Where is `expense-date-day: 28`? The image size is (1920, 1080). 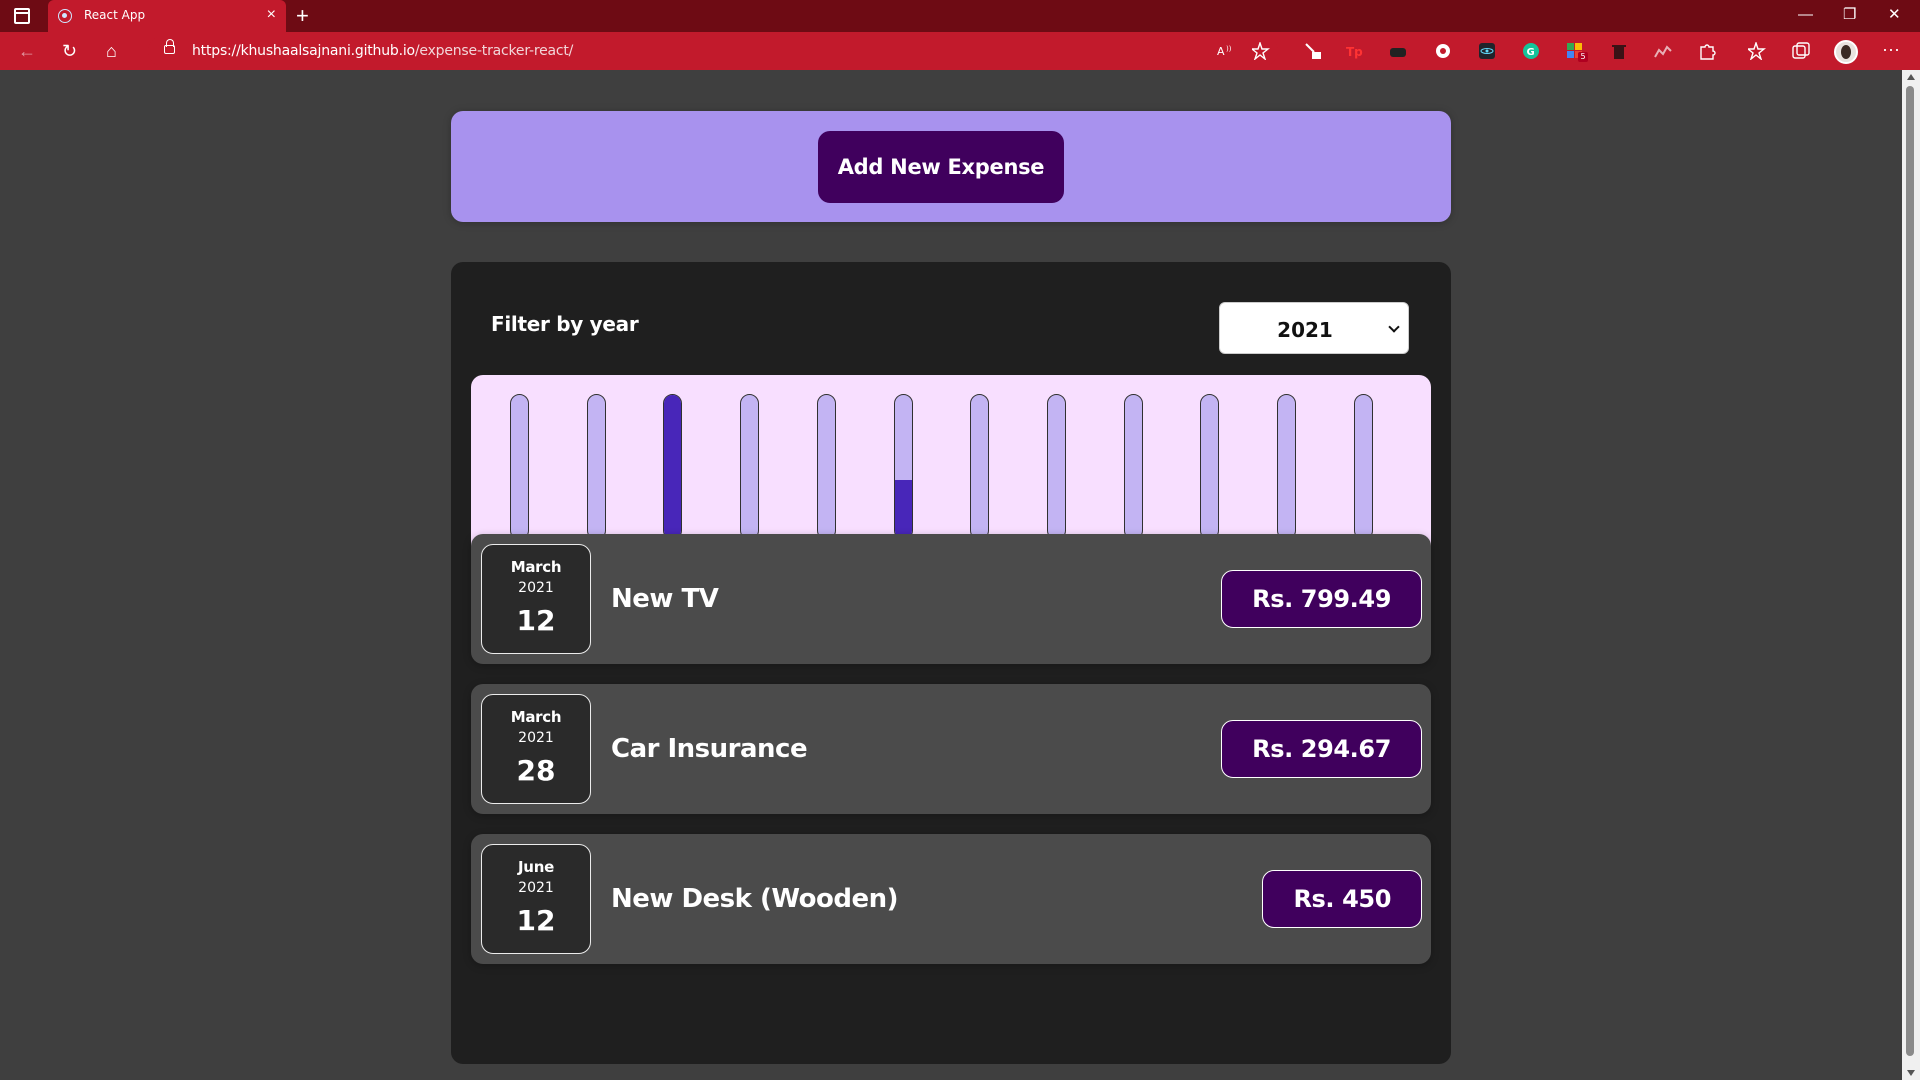
expense-date-day: 28 is located at coordinates (536, 770).